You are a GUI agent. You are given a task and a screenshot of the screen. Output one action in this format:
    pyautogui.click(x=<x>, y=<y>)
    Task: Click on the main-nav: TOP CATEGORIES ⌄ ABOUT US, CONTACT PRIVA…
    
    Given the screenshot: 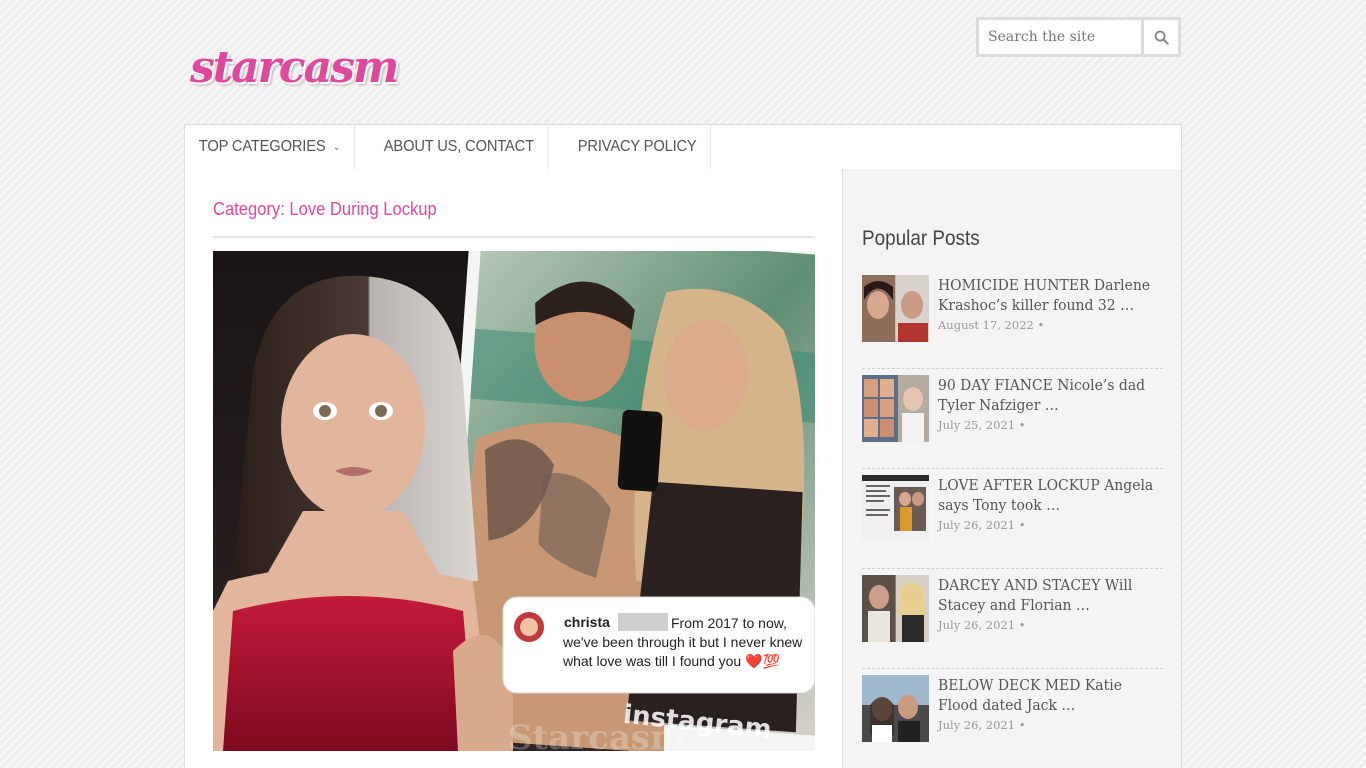 What is the action you would take?
    pyautogui.click(x=683, y=147)
    